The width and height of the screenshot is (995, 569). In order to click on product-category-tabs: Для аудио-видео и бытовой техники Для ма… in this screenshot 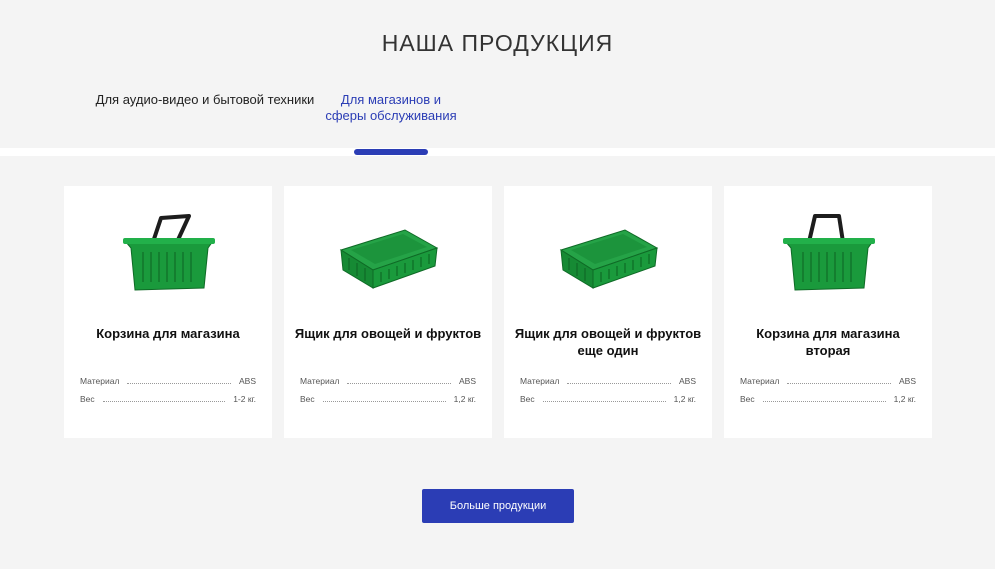, I will do `click(497, 124)`.